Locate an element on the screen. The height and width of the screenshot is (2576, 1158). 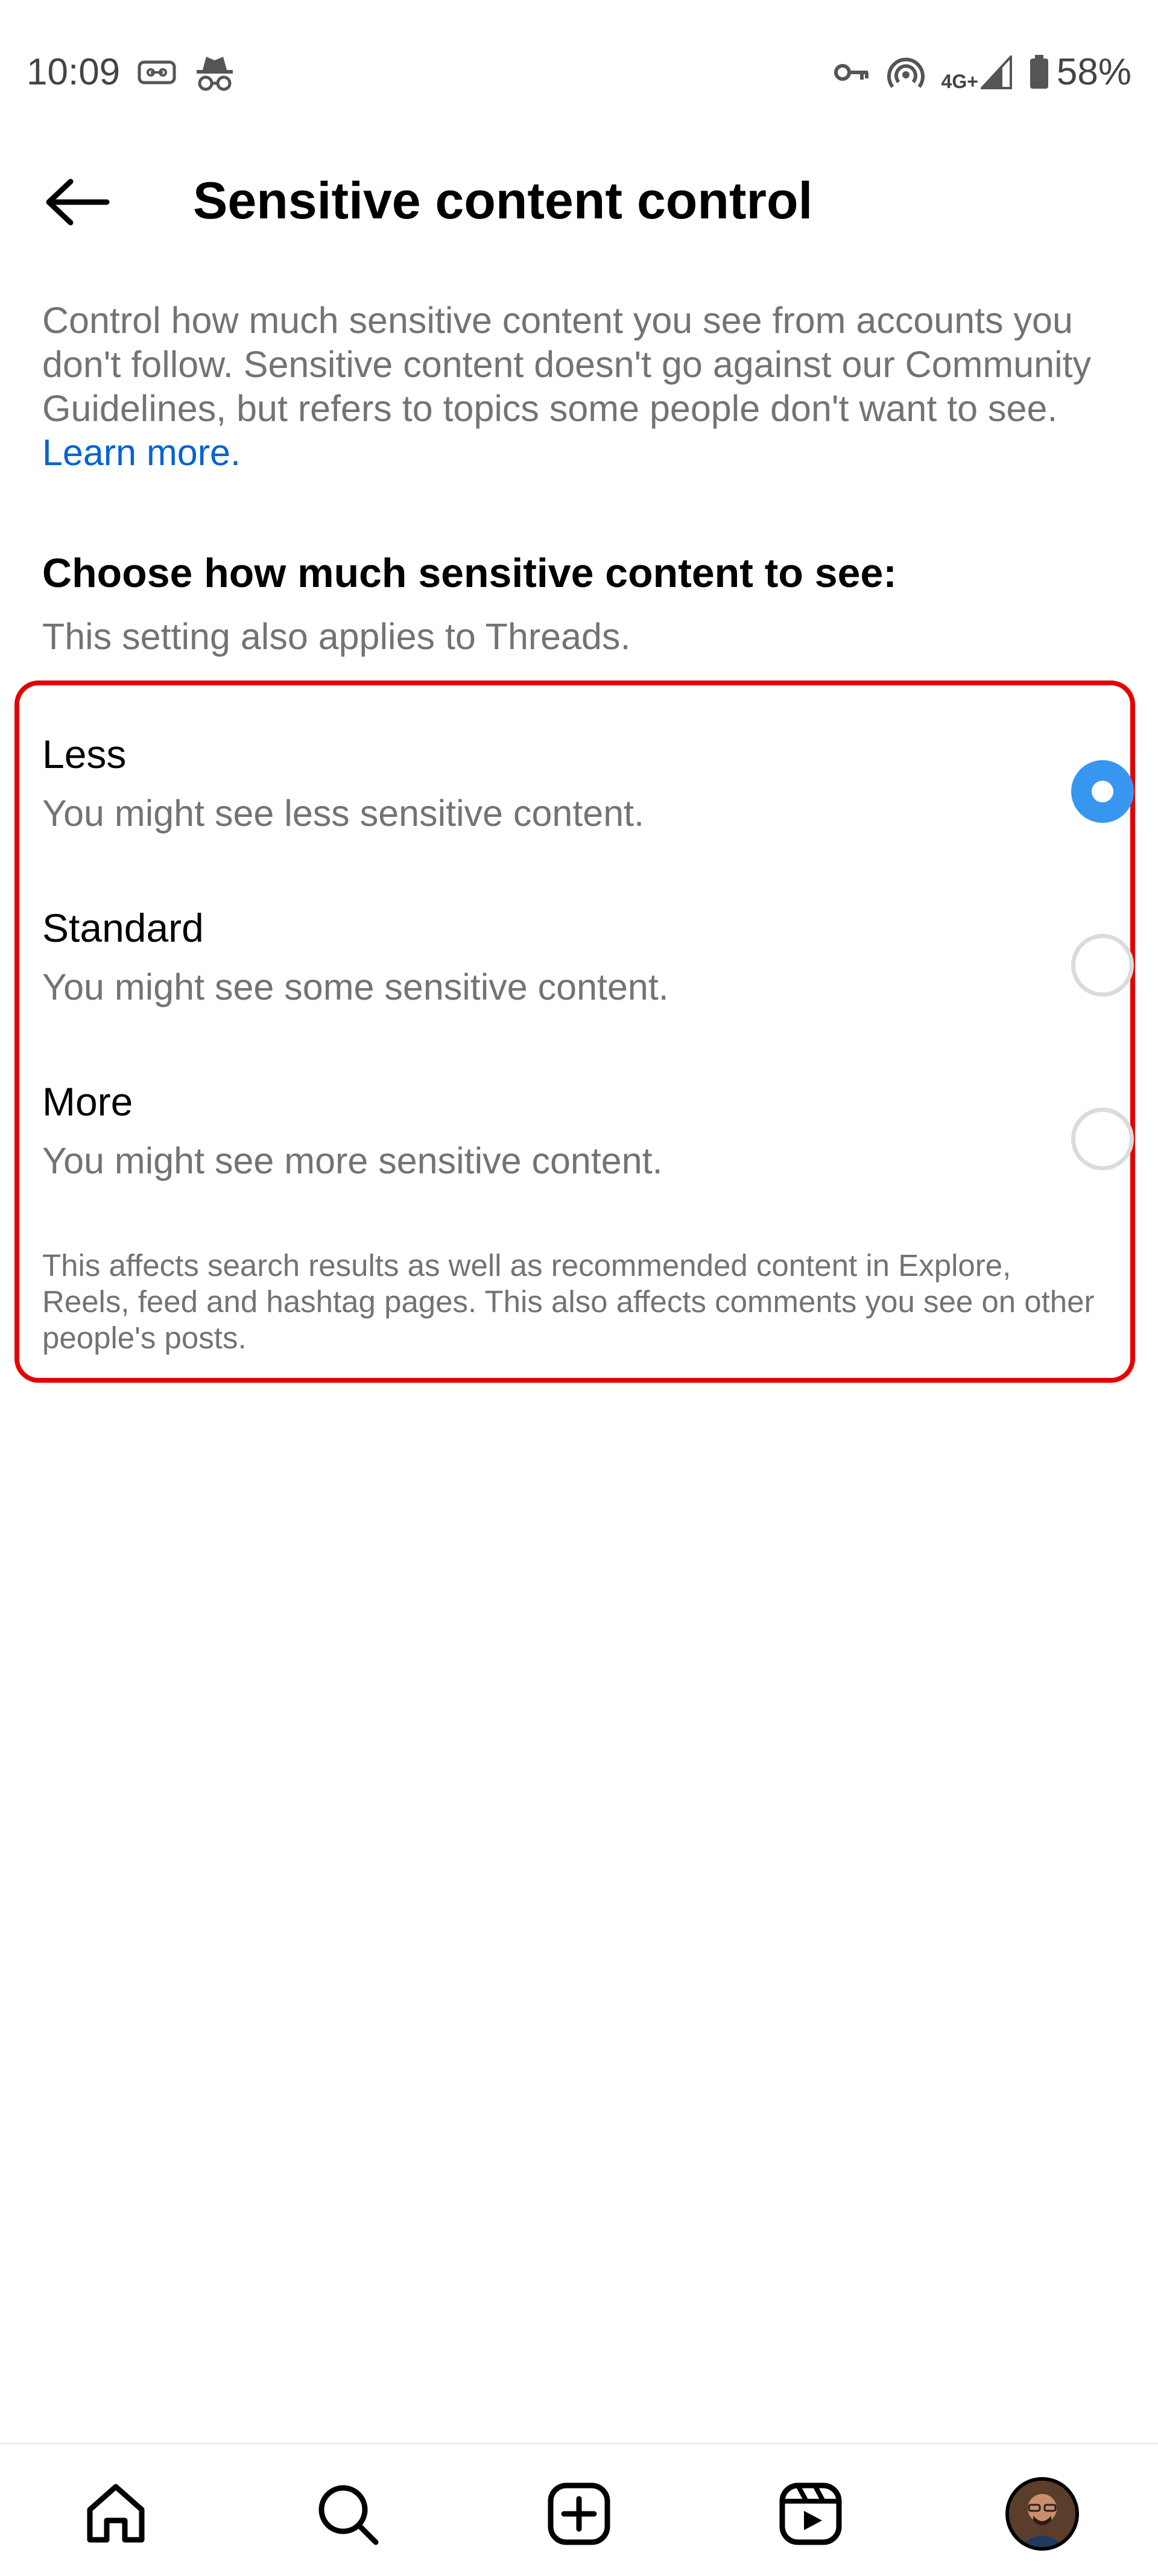
create-icon is located at coordinates (579, 2513).